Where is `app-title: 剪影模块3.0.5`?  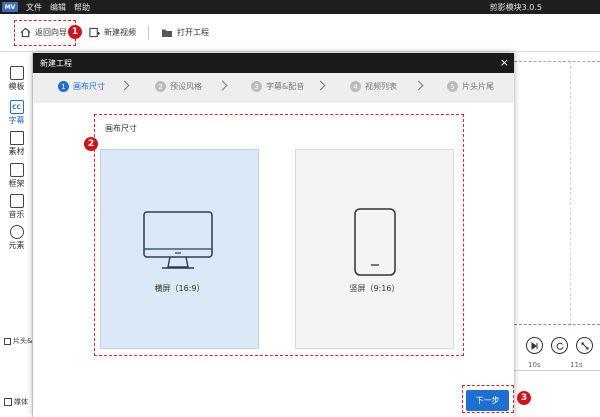
app-title: 剪影模块3.0.5 is located at coordinates (515, 7).